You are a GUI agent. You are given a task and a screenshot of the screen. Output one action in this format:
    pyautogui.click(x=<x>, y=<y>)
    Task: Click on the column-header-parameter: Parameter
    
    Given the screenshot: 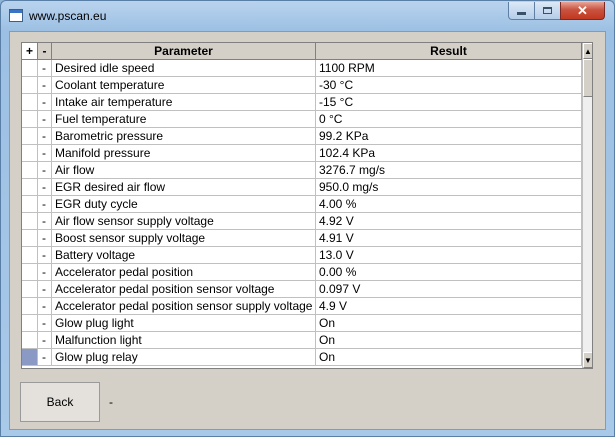 What is the action you would take?
    pyautogui.click(x=184, y=51)
    